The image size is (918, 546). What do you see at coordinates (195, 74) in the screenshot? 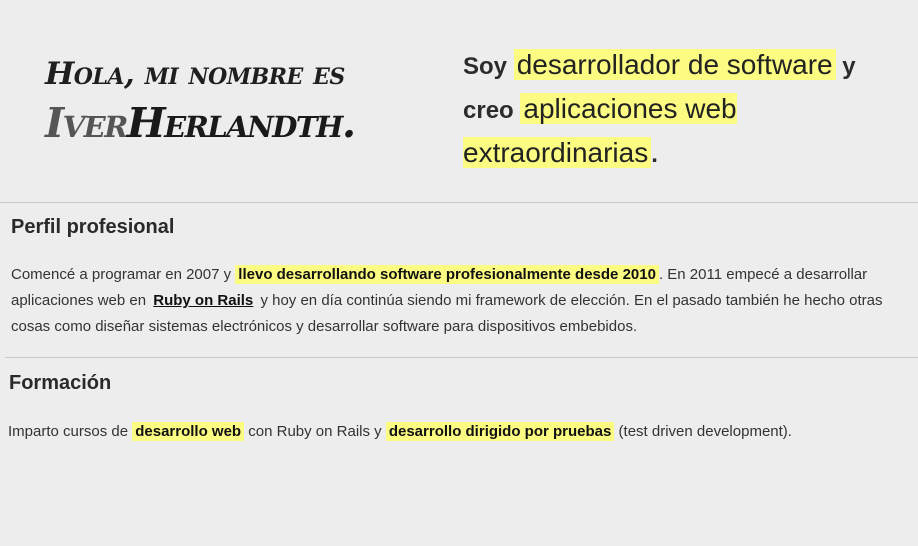
I see `hero-greeting: Hola, mi nombre es` at bounding box center [195, 74].